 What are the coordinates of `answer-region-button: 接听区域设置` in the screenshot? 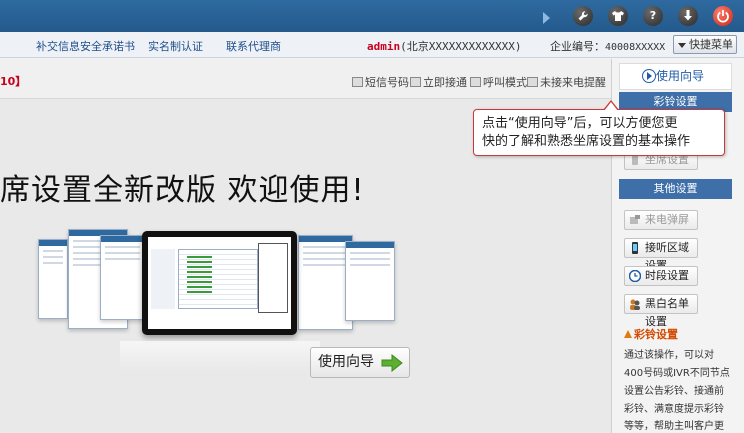 It's located at (661, 255).